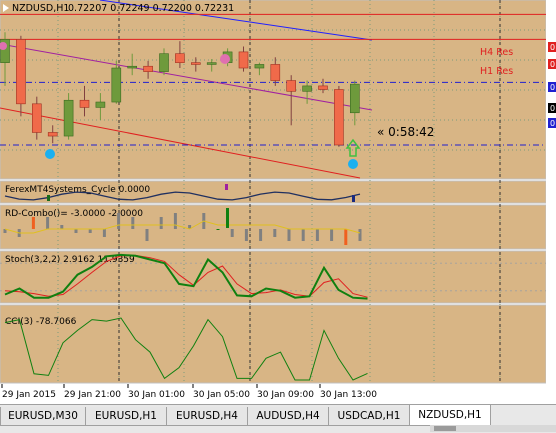 The width and height of the screenshot is (556, 433). I want to click on cycle-peak-marker, so click(226, 187).